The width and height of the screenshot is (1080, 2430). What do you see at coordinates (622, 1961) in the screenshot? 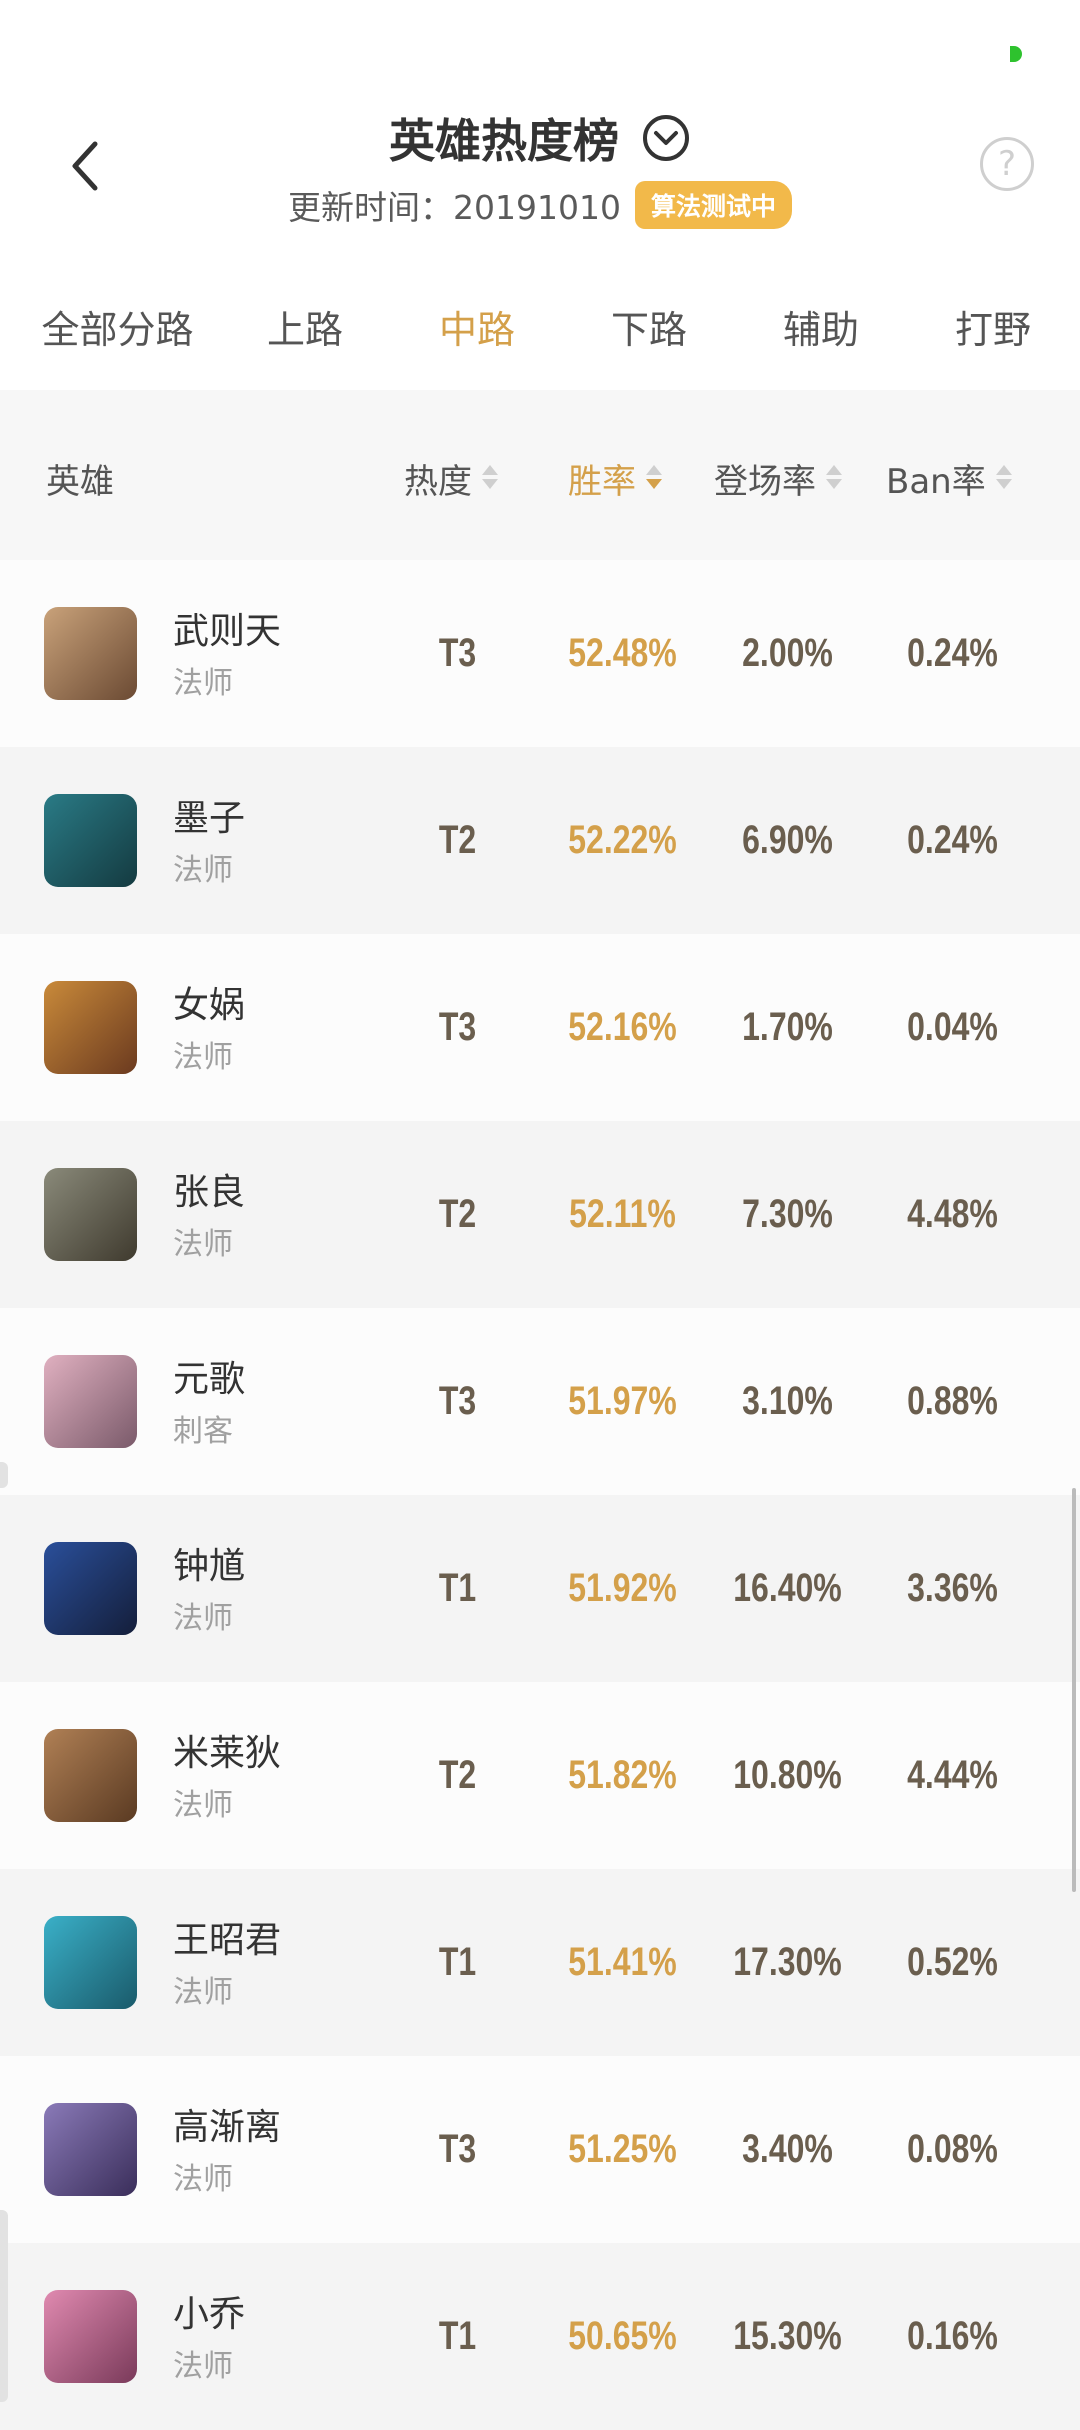
I see `win-rate: 51.41%` at bounding box center [622, 1961].